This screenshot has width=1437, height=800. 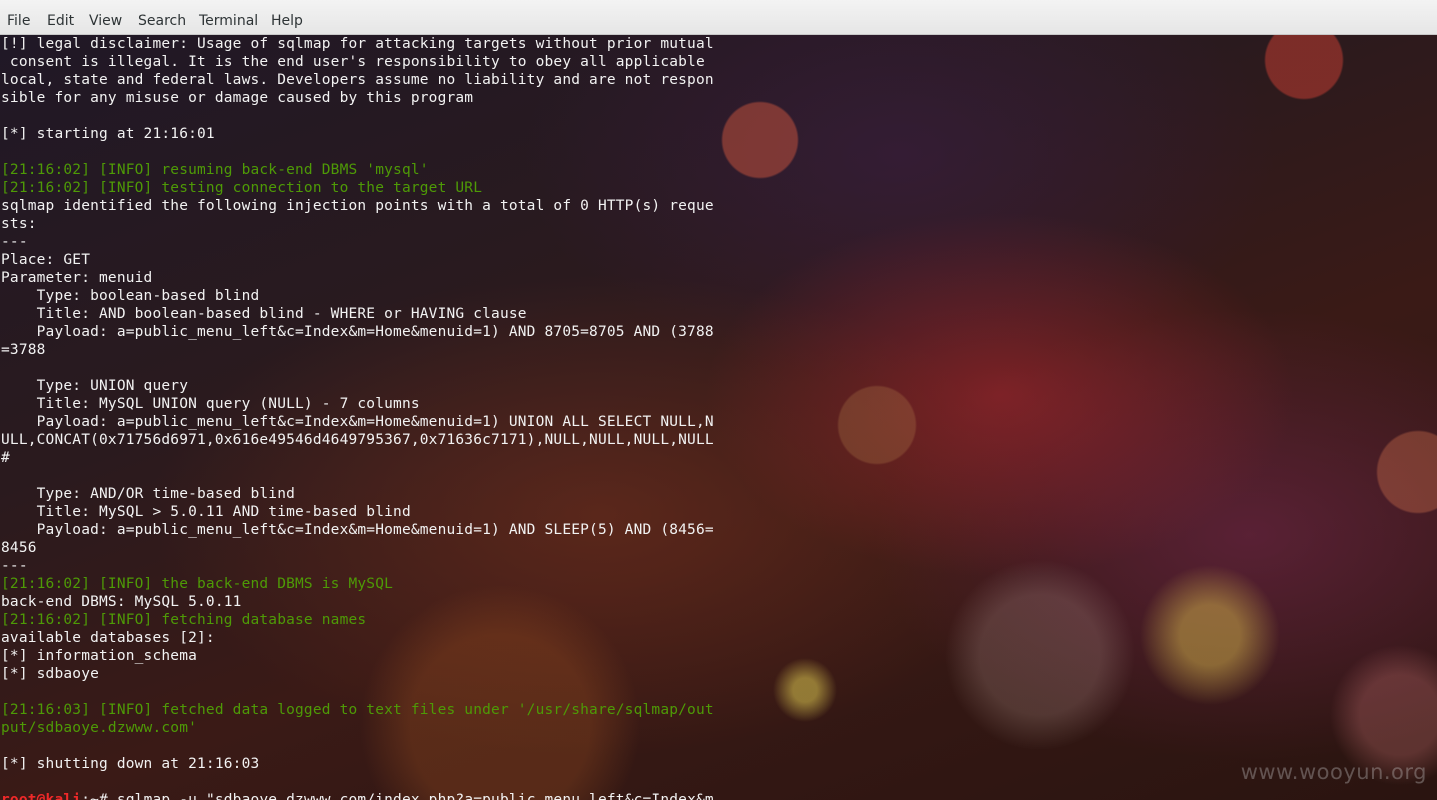 I want to click on terminal-line: 8456, so click(x=19, y=548).